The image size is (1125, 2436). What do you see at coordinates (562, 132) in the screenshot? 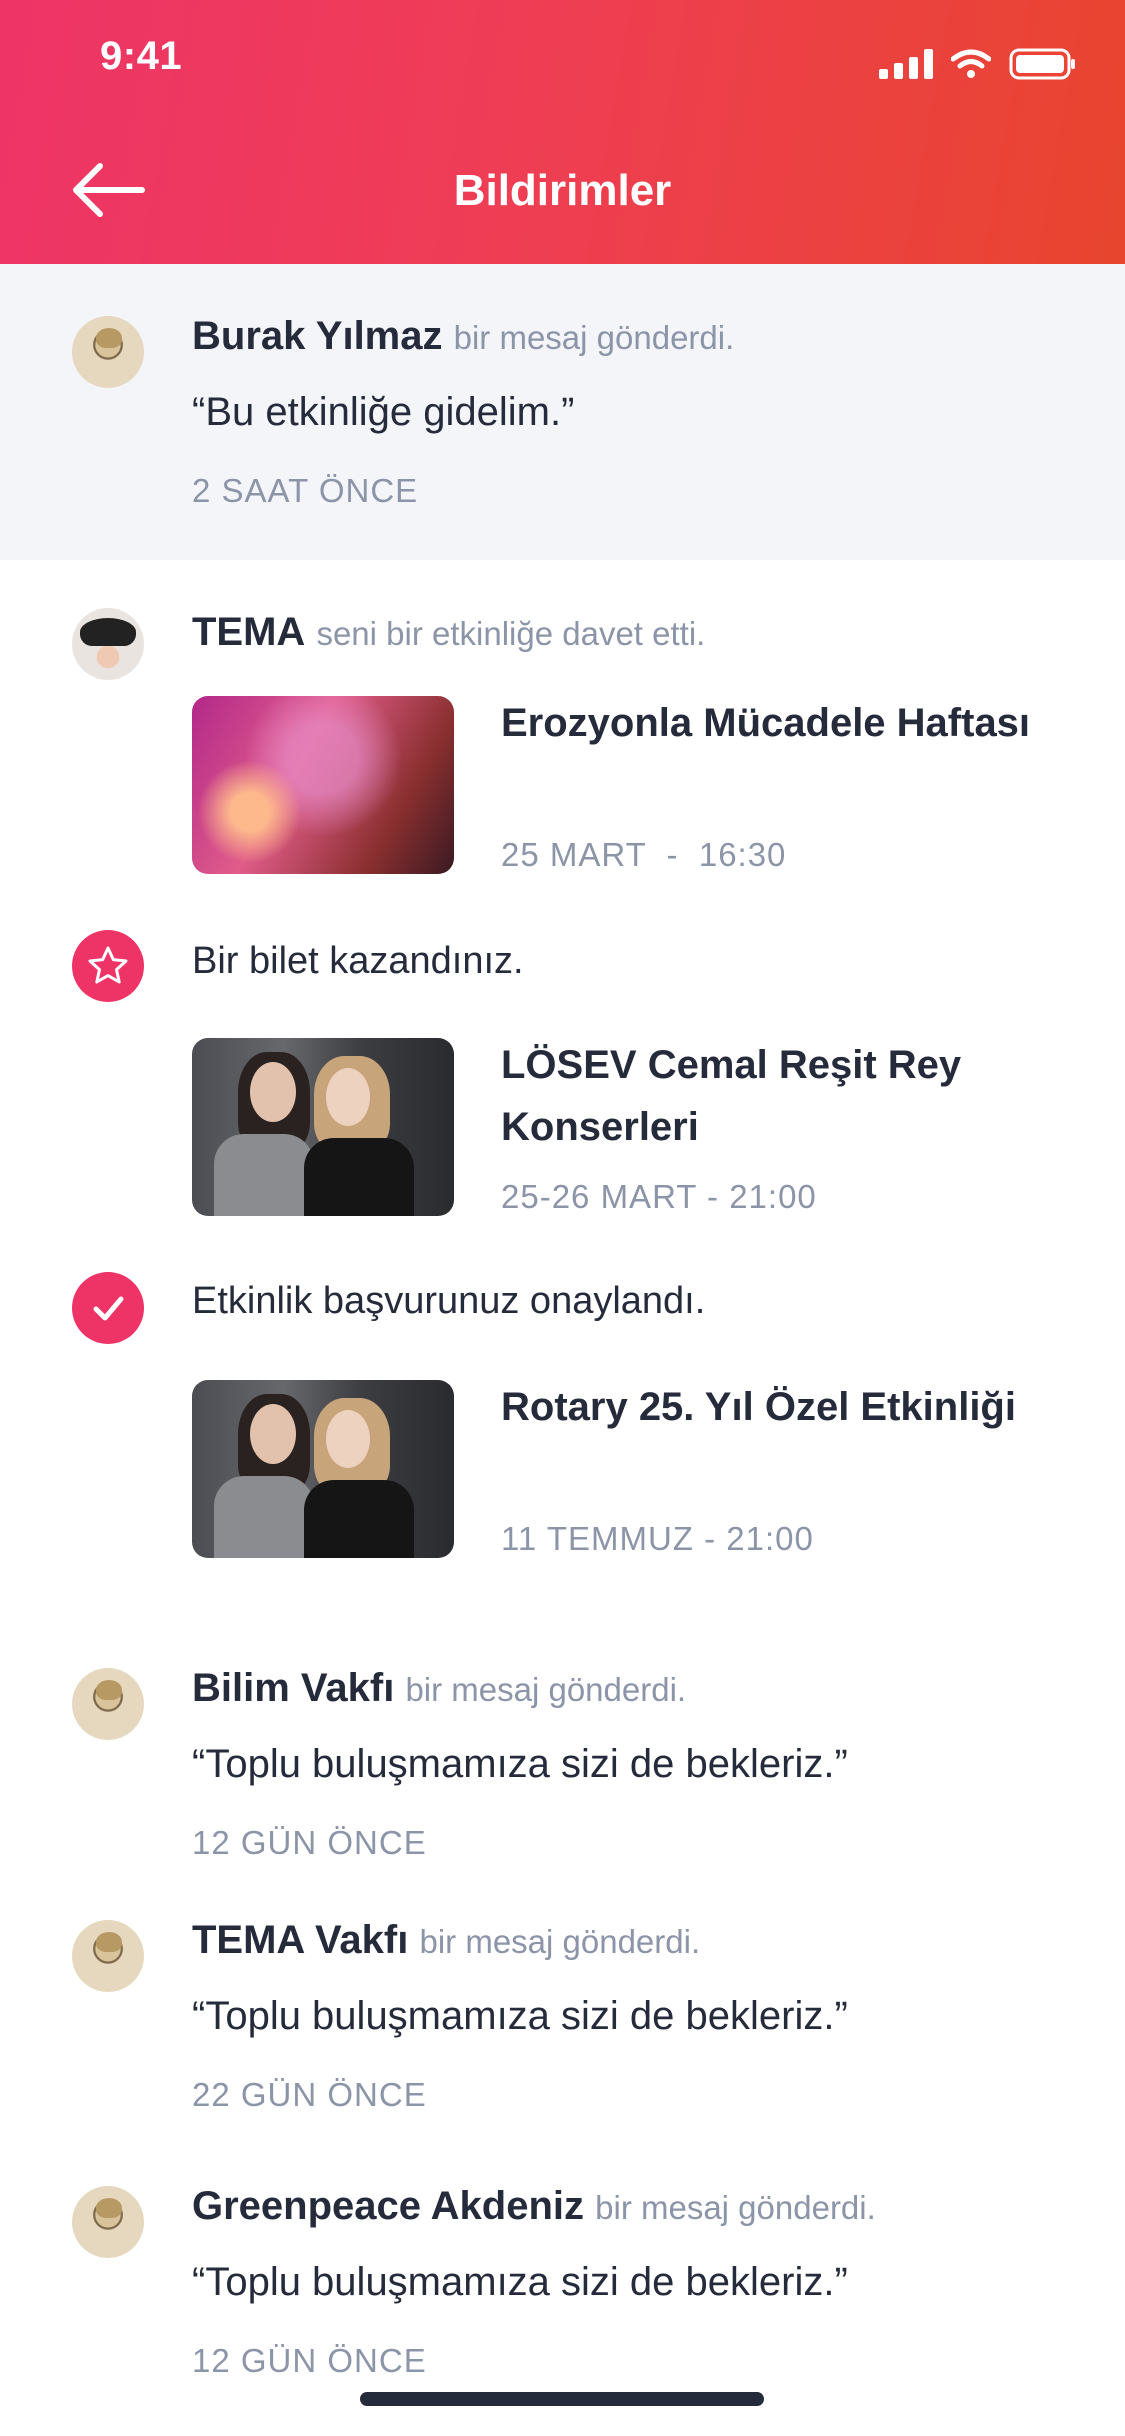
I see `header-bar: 9:41 Bildirimler` at bounding box center [562, 132].